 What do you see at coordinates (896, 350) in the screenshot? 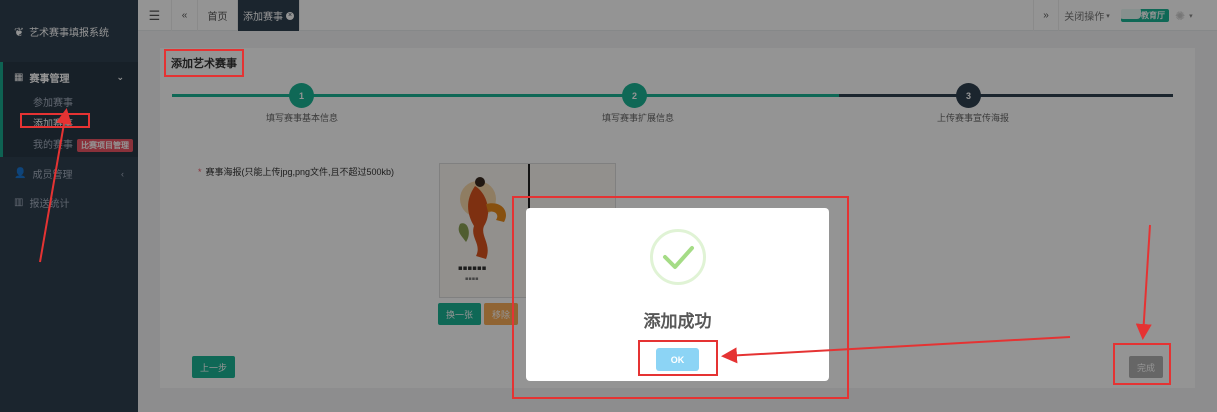
I see `annotation-arrow-ok` at bounding box center [896, 350].